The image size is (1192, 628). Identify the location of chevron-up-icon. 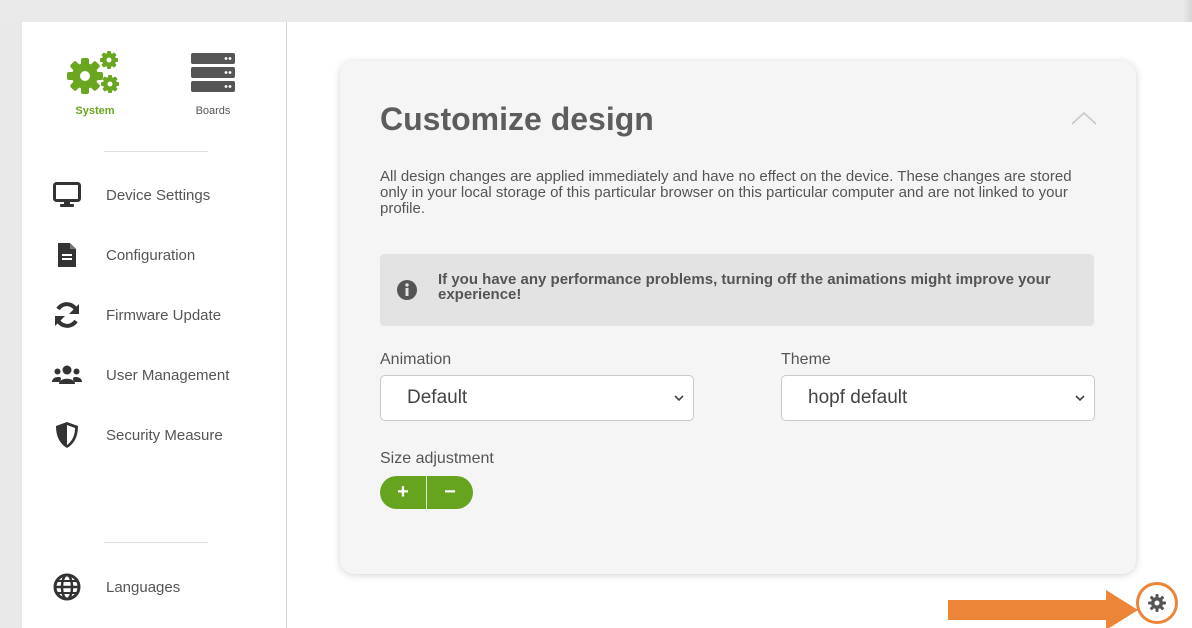
(1084, 118).